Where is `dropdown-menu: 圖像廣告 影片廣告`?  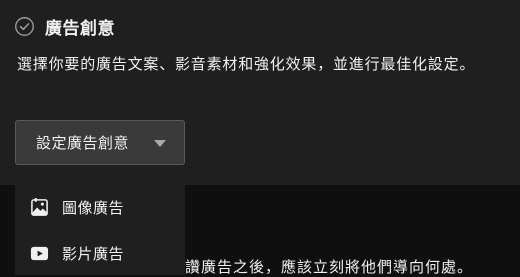
dropdown-menu: 圖像廣告 影片廣告 is located at coordinates (100, 230).